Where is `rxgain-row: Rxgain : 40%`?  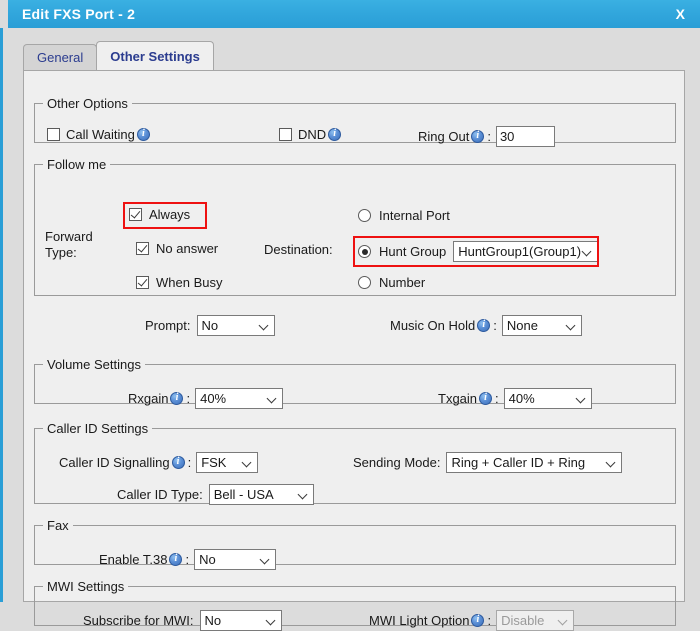 rxgain-row: Rxgain : 40% is located at coordinates (206, 398).